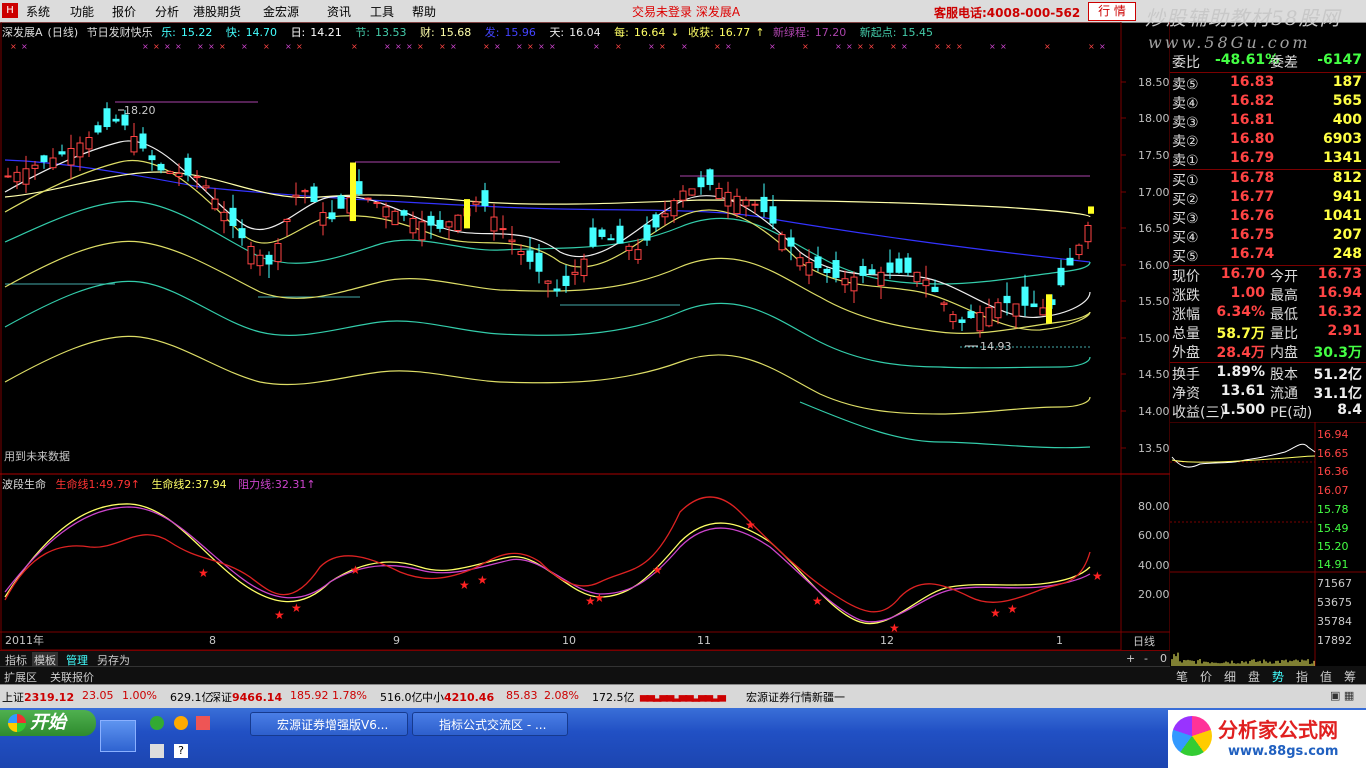 This screenshot has height=768, width=1366. I want to click on order-level-label: 买①, so click(1185, 181).